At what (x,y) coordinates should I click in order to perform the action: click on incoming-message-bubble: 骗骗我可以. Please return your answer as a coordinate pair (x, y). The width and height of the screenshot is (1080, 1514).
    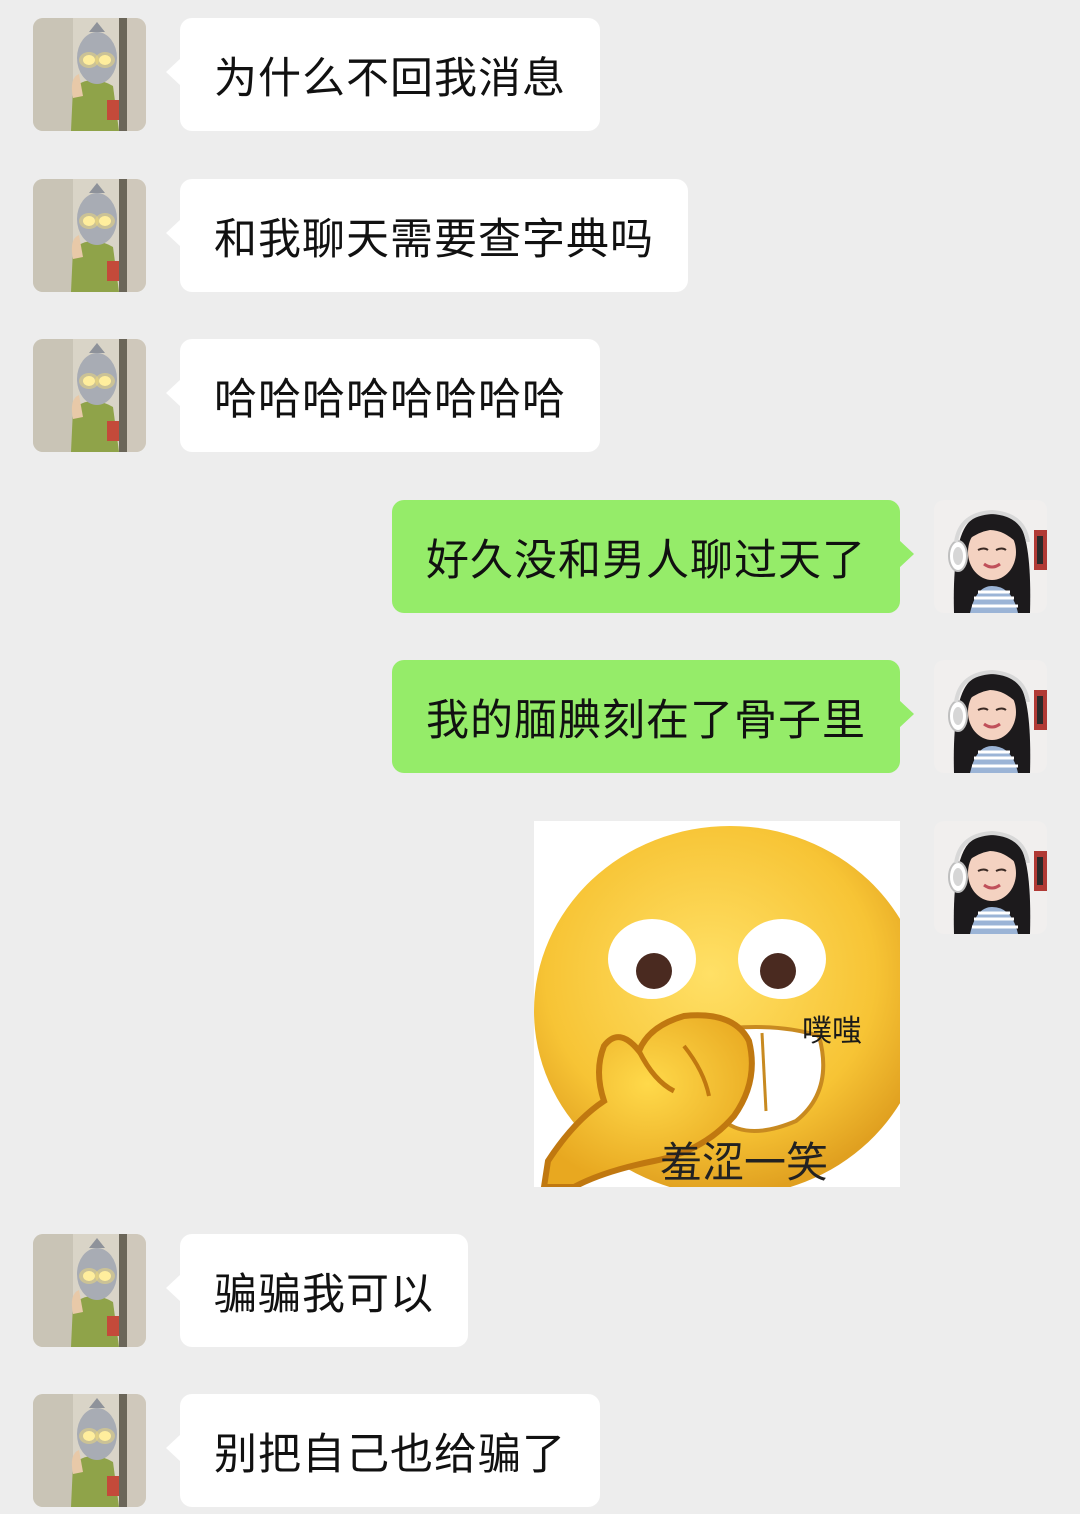
    Looking at the image, I should click on (317, 1290).